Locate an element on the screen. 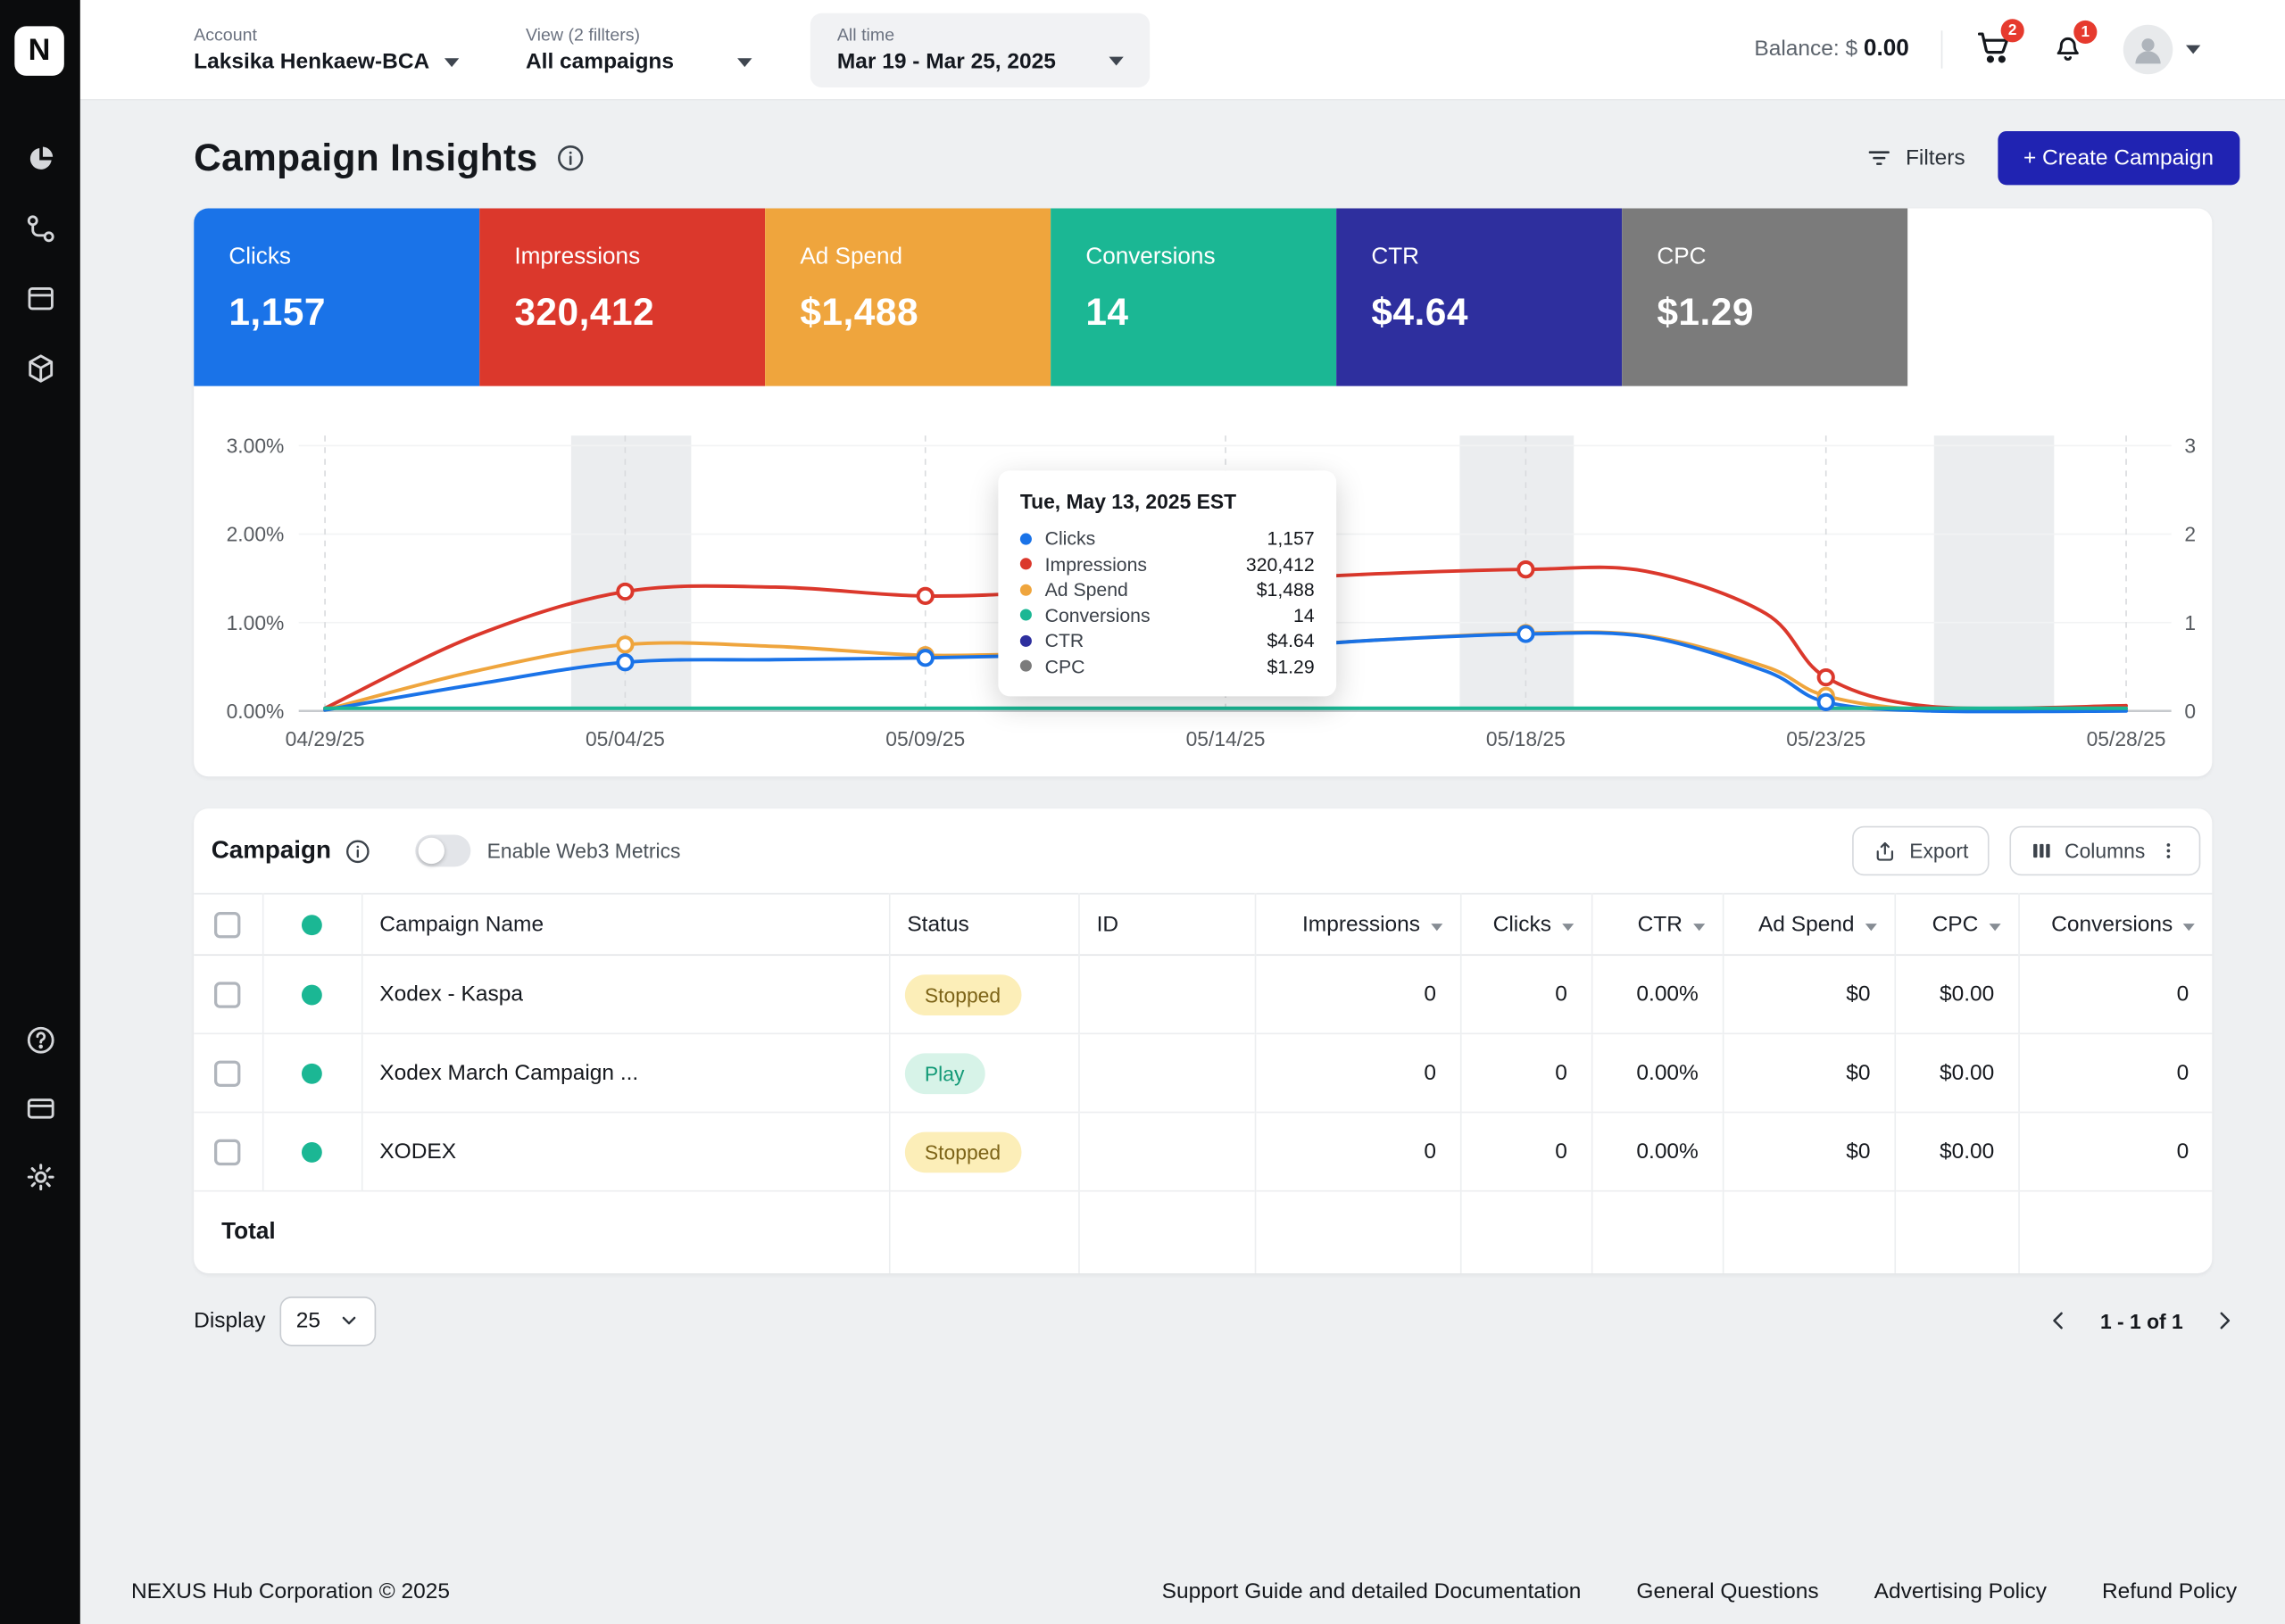 The width and height of the screenshot is (2285, 1624). svg-text: 1 is located at coordinates (2190, 622).